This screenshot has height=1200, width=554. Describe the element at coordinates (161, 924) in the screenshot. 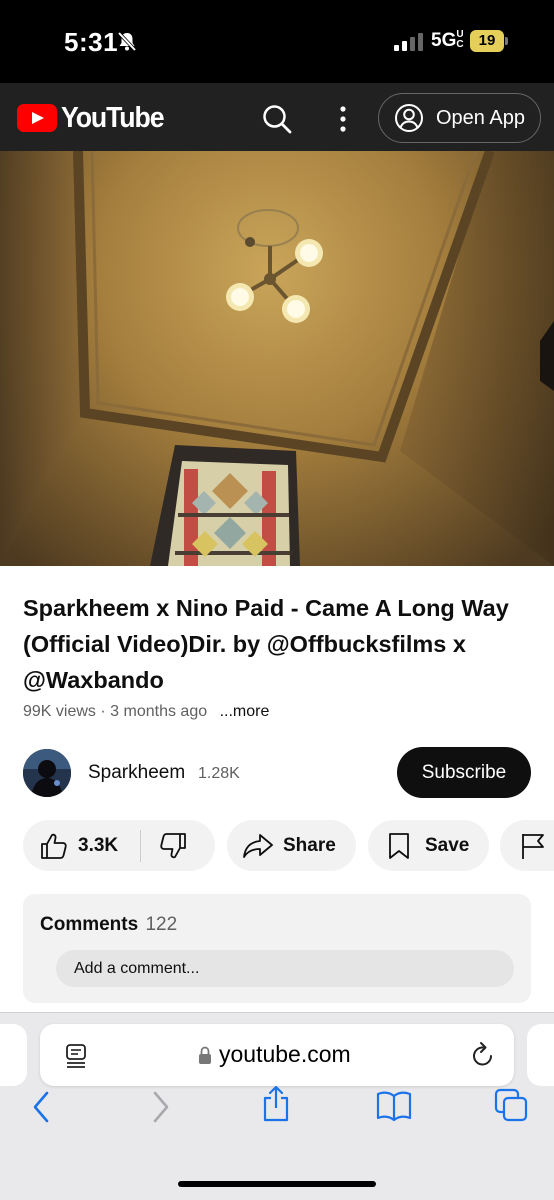

I see `comments-count: 122` at that location.